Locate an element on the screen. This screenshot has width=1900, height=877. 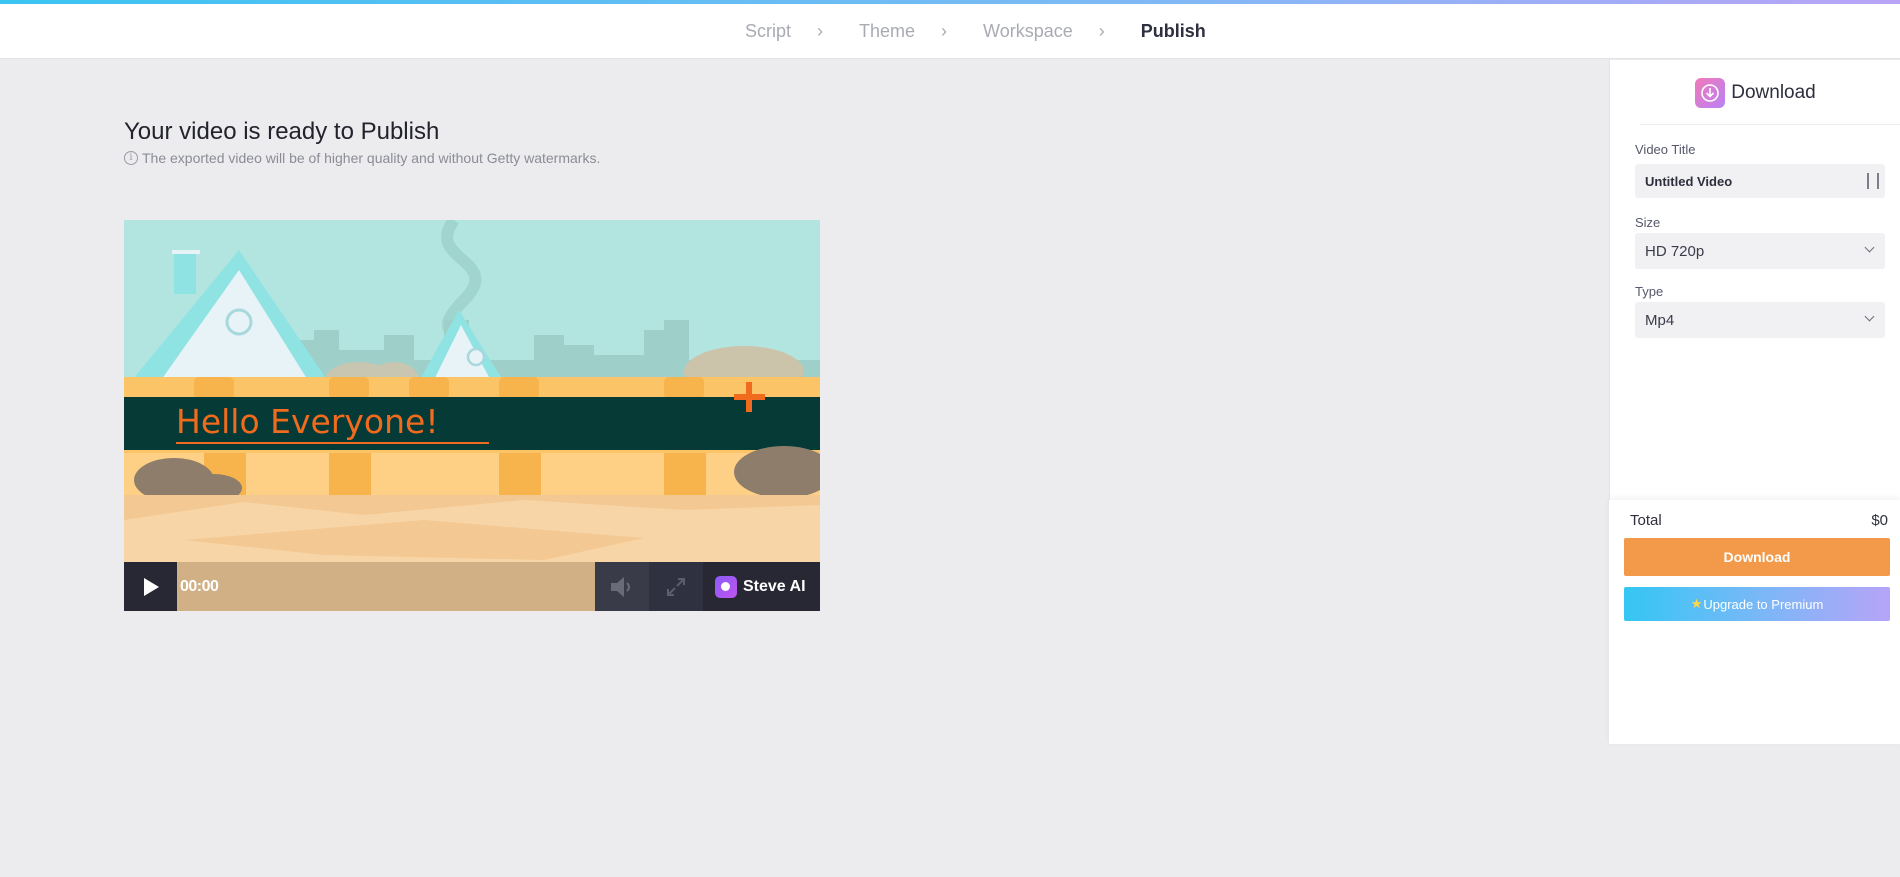
video-title-value: Untitled Video is located at coordinates (1689, 181).